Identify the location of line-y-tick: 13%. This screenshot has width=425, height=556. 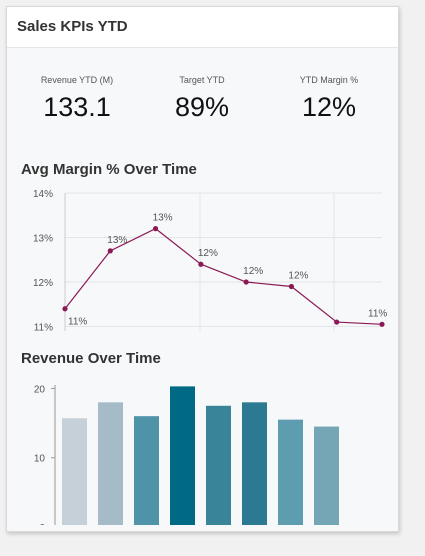
(43, 239).